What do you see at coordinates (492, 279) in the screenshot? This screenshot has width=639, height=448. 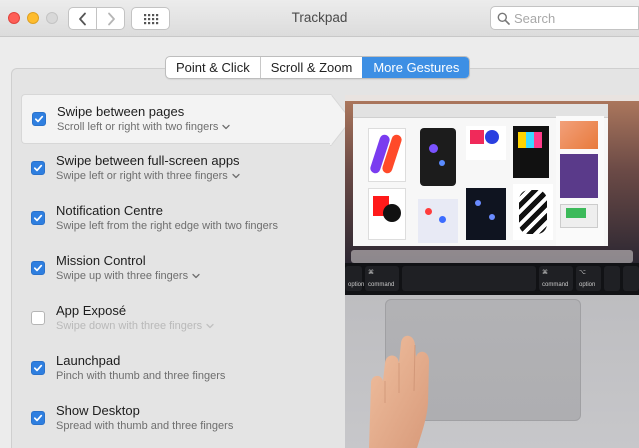 I see `preview-keyboard: option ⌘ command ⌘ command ⌥ option` at bounding box center [492, 279].